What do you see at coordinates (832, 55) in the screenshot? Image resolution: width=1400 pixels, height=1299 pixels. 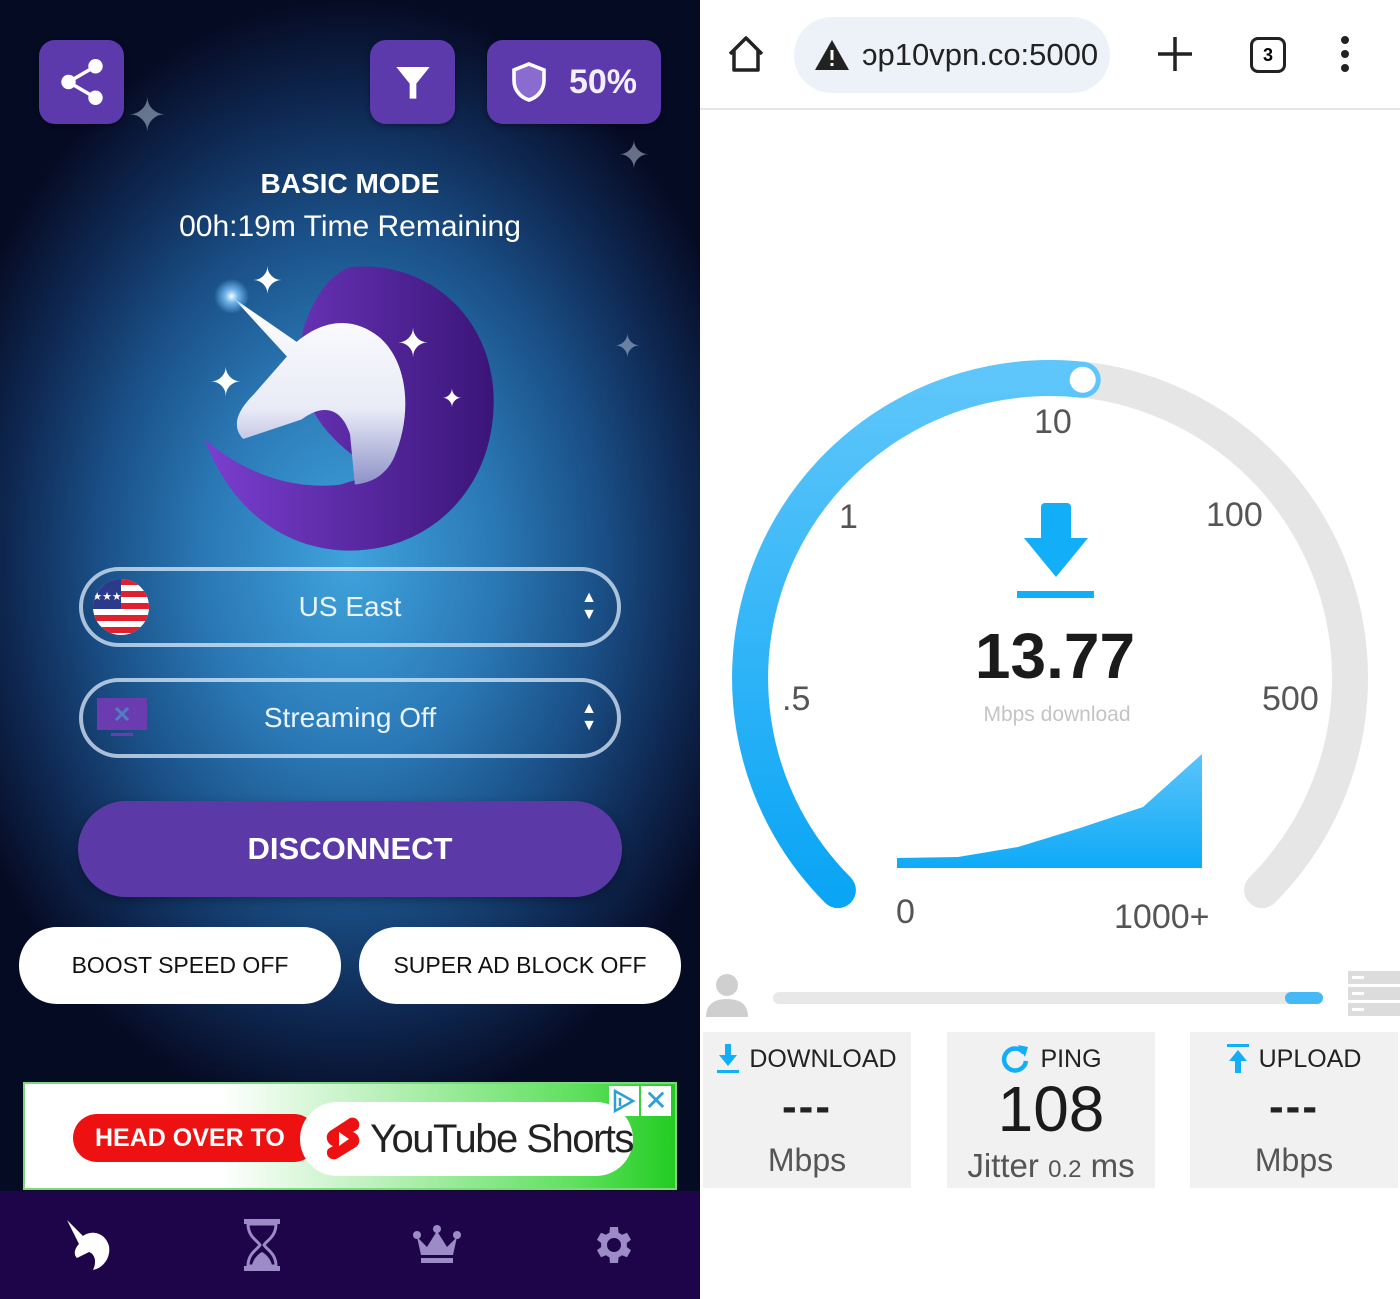 I see `warning-icon` at bounding box center [832, 55].